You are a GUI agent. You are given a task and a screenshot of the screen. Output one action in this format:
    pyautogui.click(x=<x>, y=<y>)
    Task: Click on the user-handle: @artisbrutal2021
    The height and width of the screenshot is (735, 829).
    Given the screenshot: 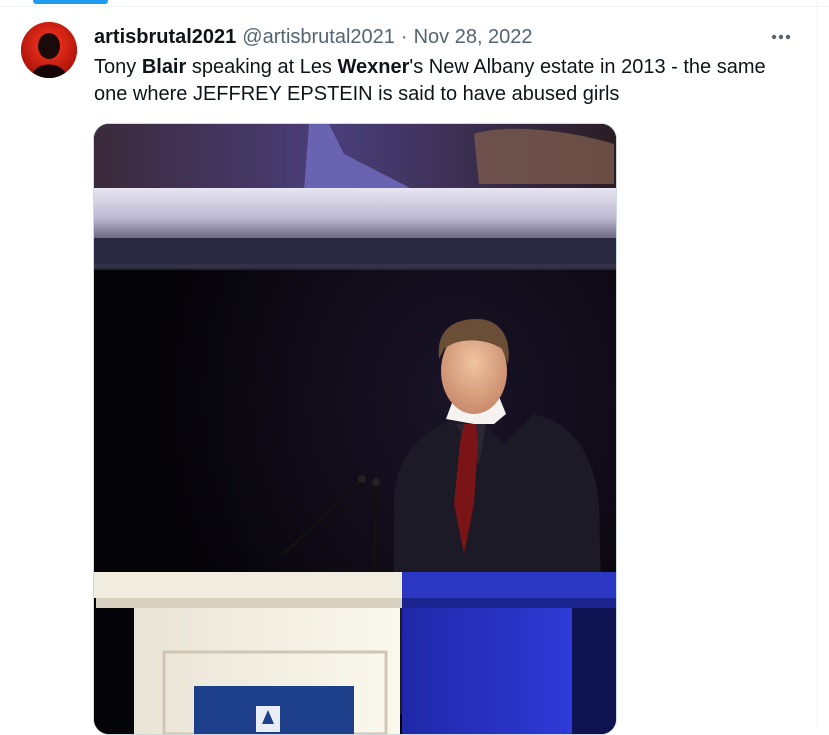 What is the action you would take?
    pyautogui.click(x=318, y=37)
    